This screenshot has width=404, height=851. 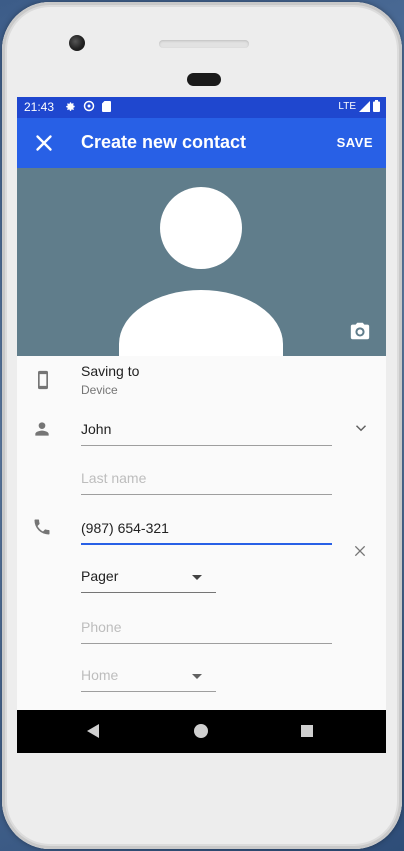 What do you see at coordinates (361, 428) in the screenshot?
I see `chevron-down-icon` at bounding box center [361, 428].